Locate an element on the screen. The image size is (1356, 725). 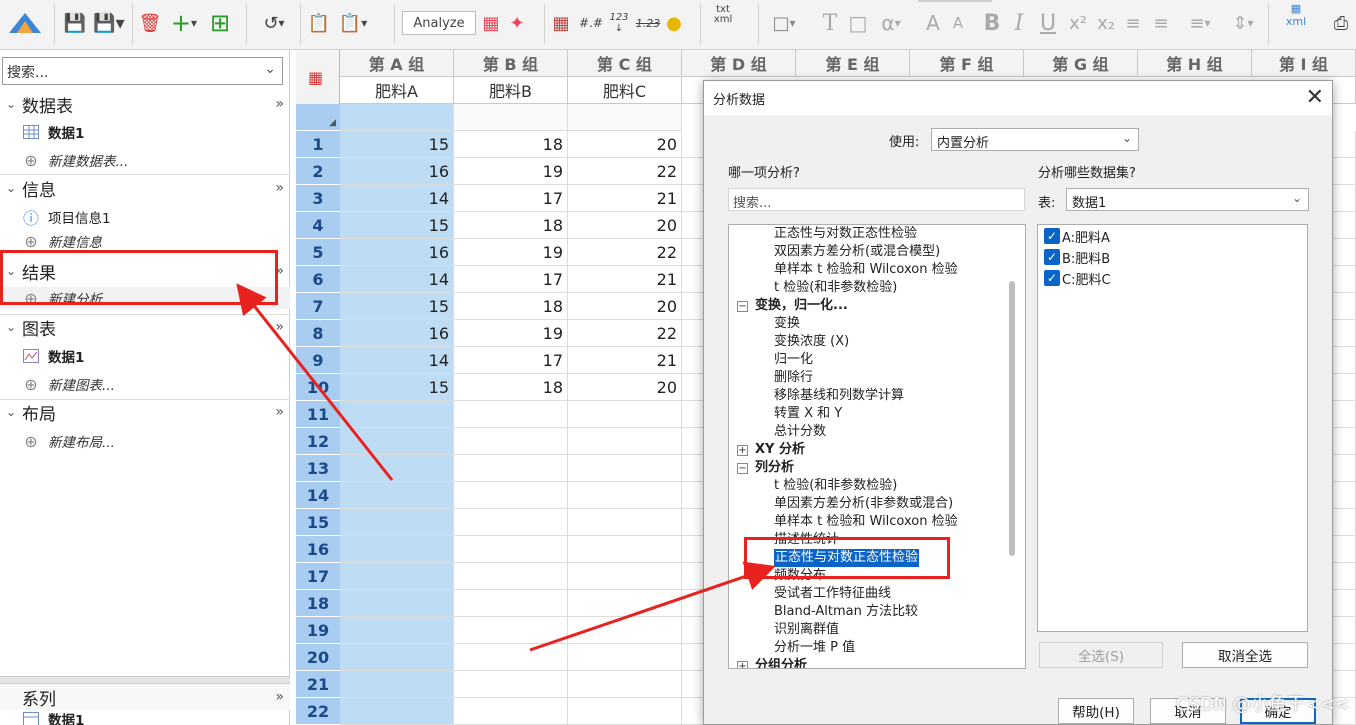
tree-item: 受试者工作特征曲线 is located at coordinates (832, 594).